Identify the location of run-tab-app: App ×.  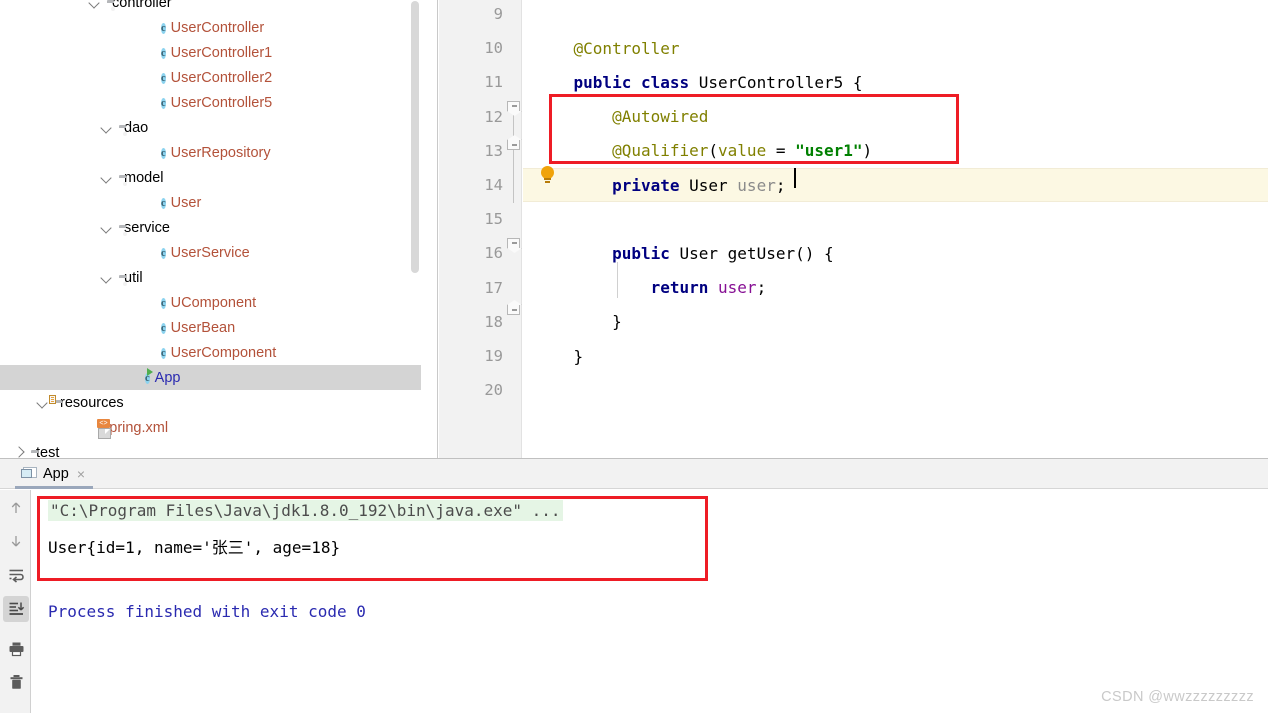
(54, 474).